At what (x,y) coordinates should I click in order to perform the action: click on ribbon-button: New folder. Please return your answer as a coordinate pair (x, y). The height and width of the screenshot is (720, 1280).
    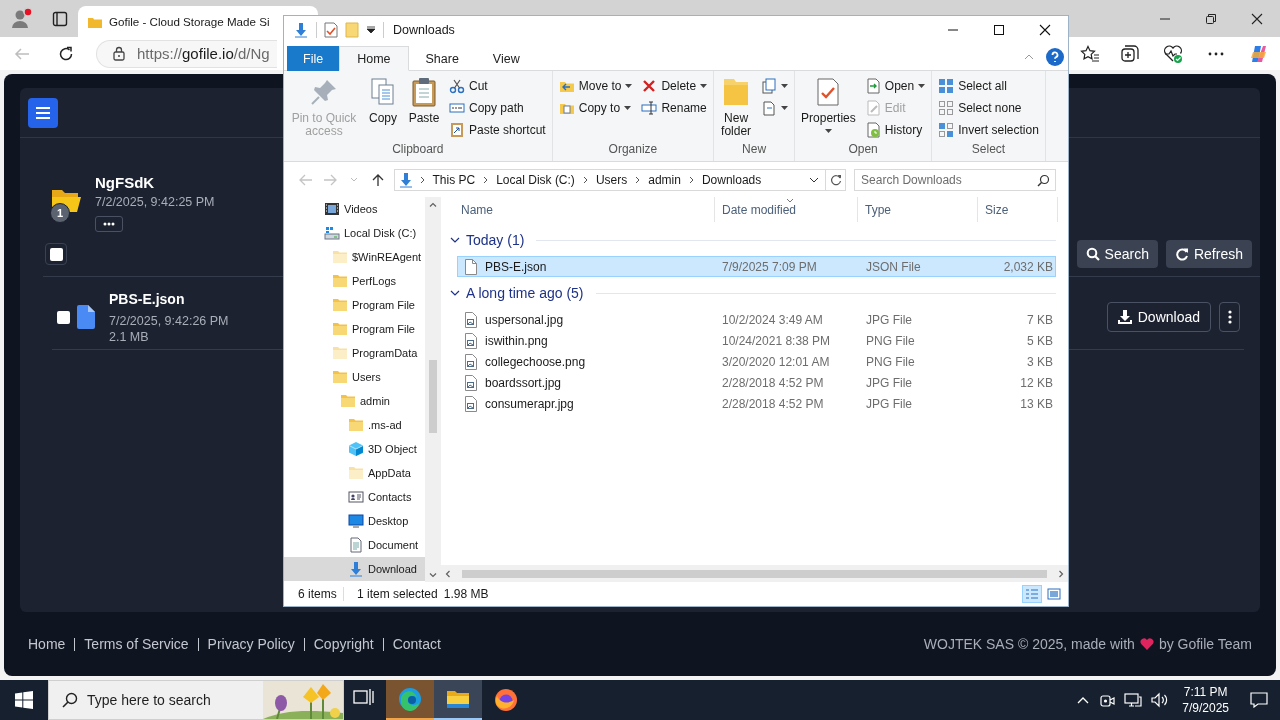
    Looking at the image, I should click on (736, 107).